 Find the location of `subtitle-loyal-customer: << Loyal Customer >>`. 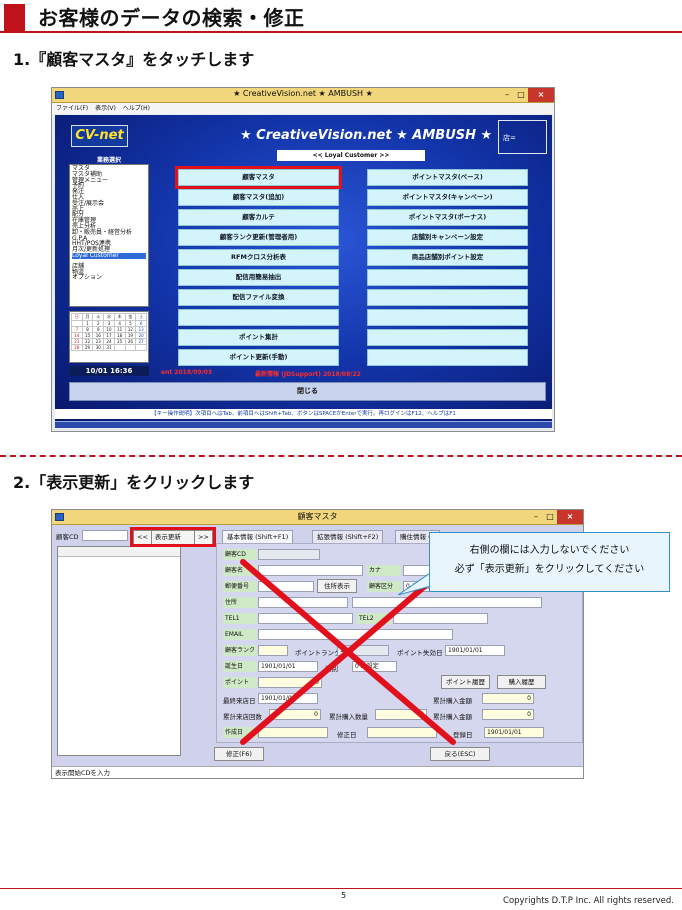

subtitle-loyal-customer: << Loyal Customer >> is located at coordinates (351, 155).